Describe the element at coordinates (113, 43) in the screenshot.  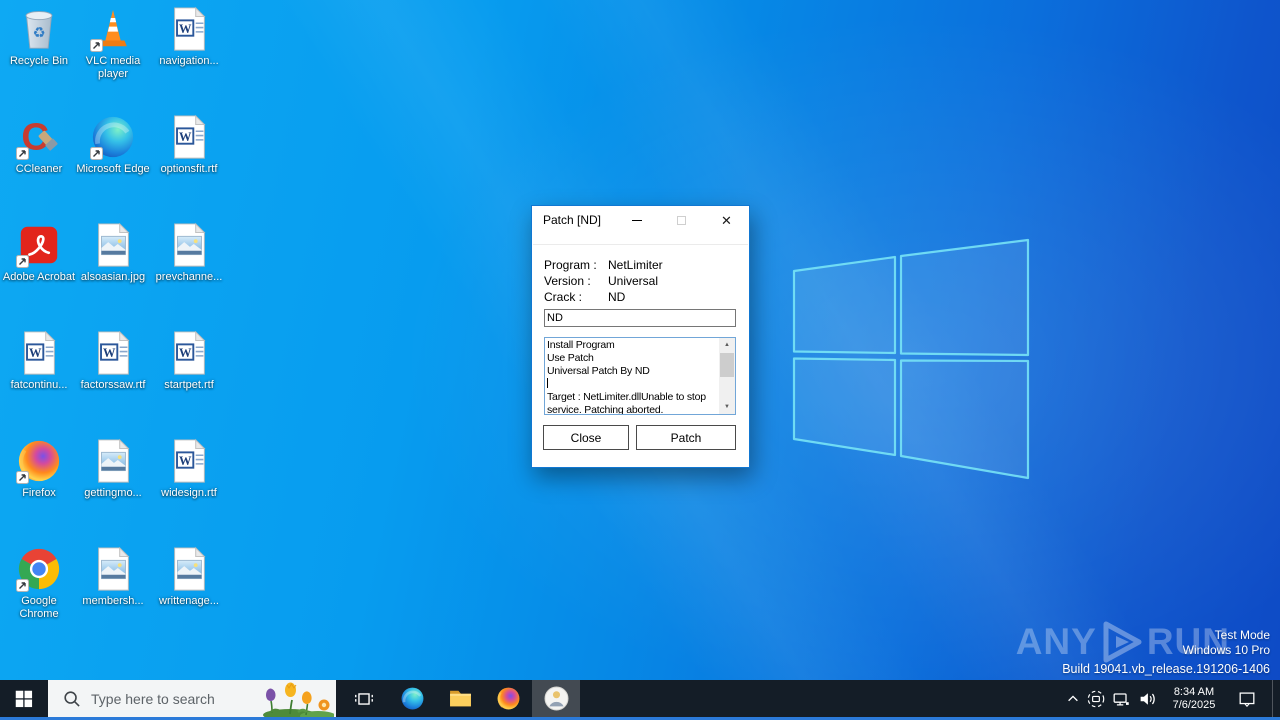
I see `desktop-icon-vlc: VLC media player` at that location.